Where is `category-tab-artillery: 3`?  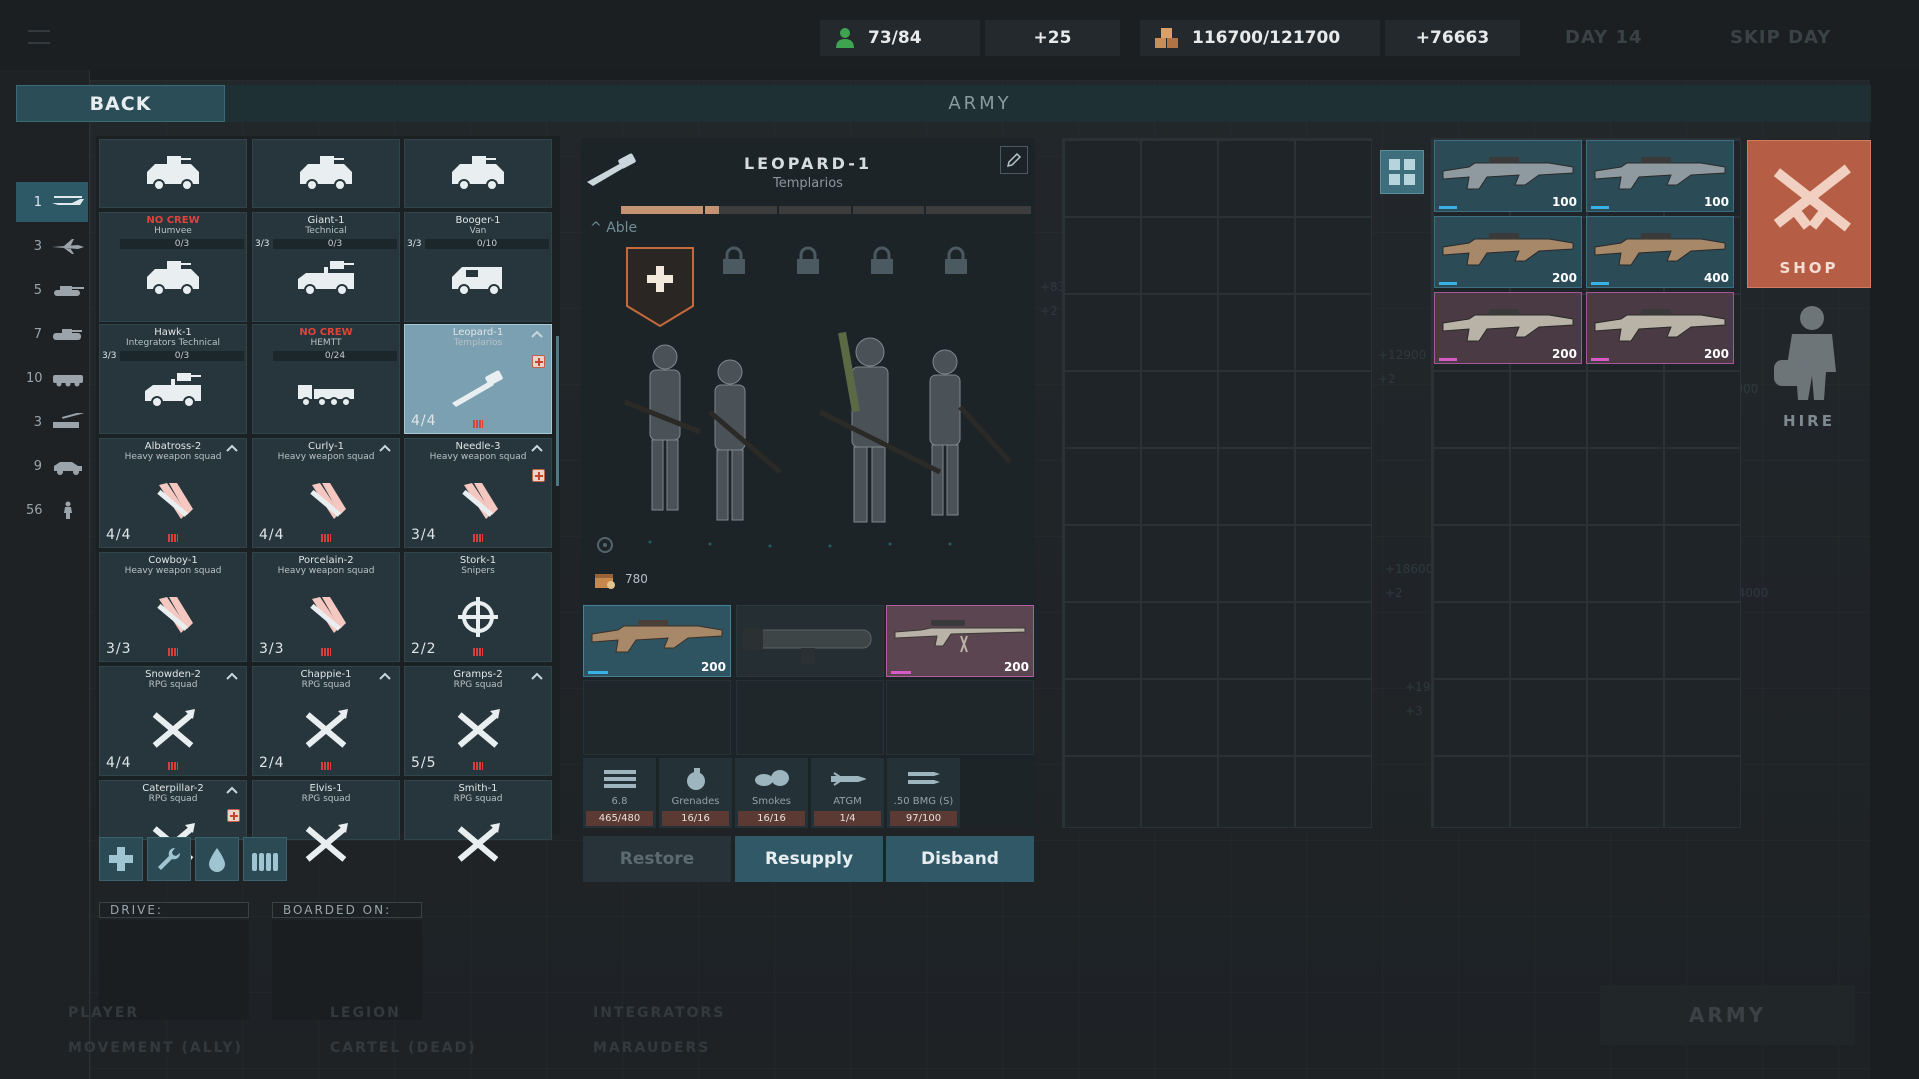
category-tab-artillery: 3 is located at coordinates (52, 422).